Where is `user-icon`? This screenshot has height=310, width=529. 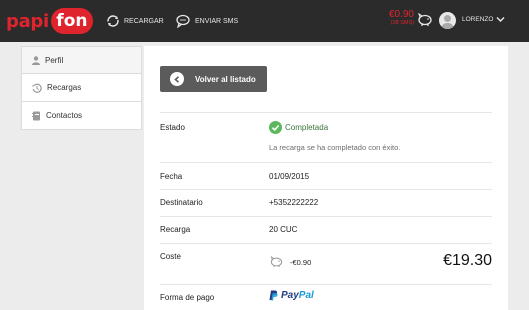
user-icon is located at coordinates (36, 60).